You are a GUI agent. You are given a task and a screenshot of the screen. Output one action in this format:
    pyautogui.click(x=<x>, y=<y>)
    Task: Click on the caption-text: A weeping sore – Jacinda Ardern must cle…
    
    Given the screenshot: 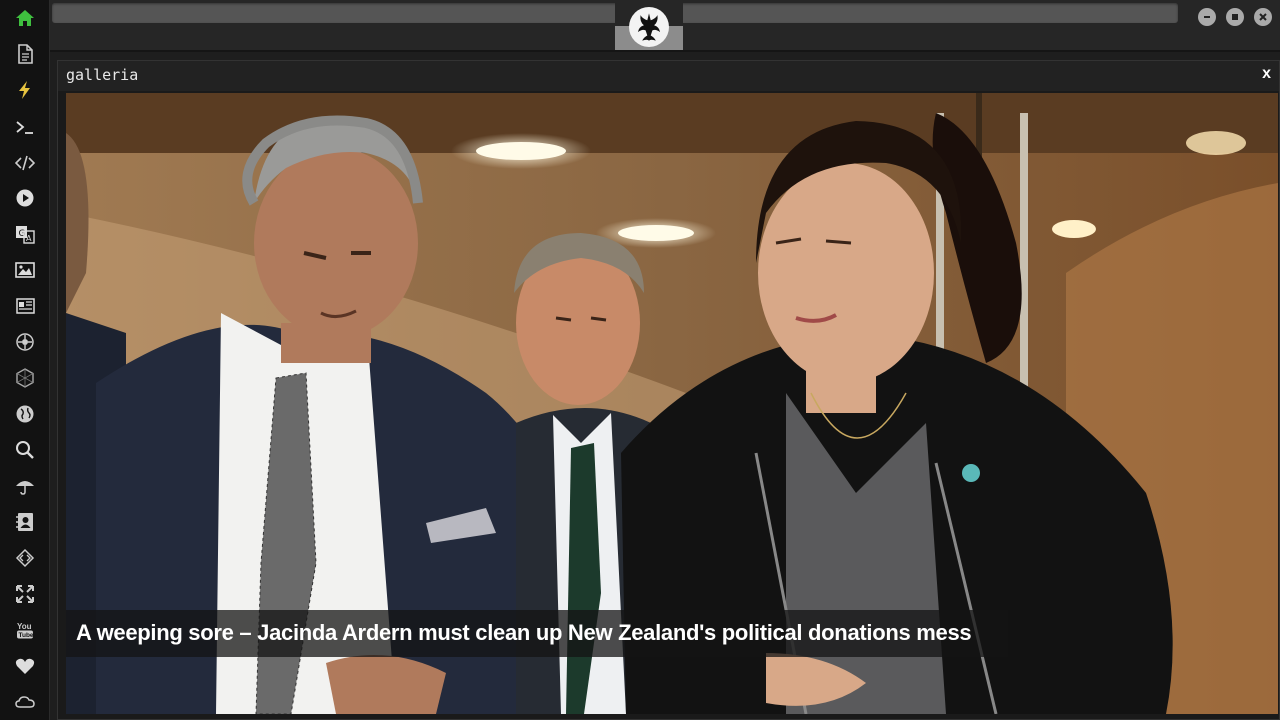 What is the action you would take?
    pyautogui.click(x=524, y=632)
    